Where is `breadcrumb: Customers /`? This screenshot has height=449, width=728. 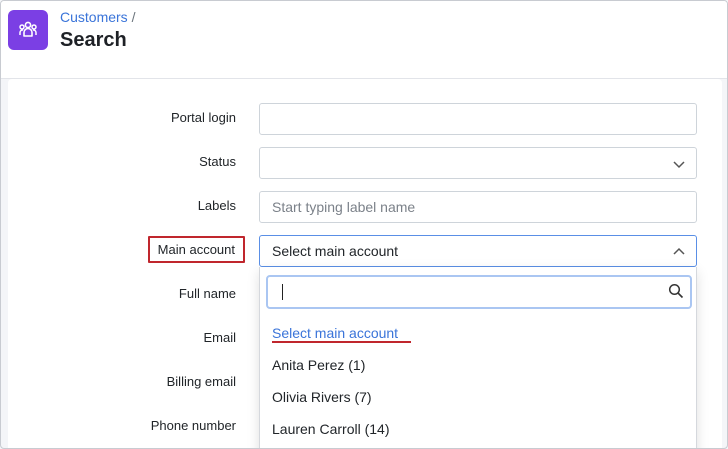 breadcrumb: Customers / is located at coordinates (97, 17).